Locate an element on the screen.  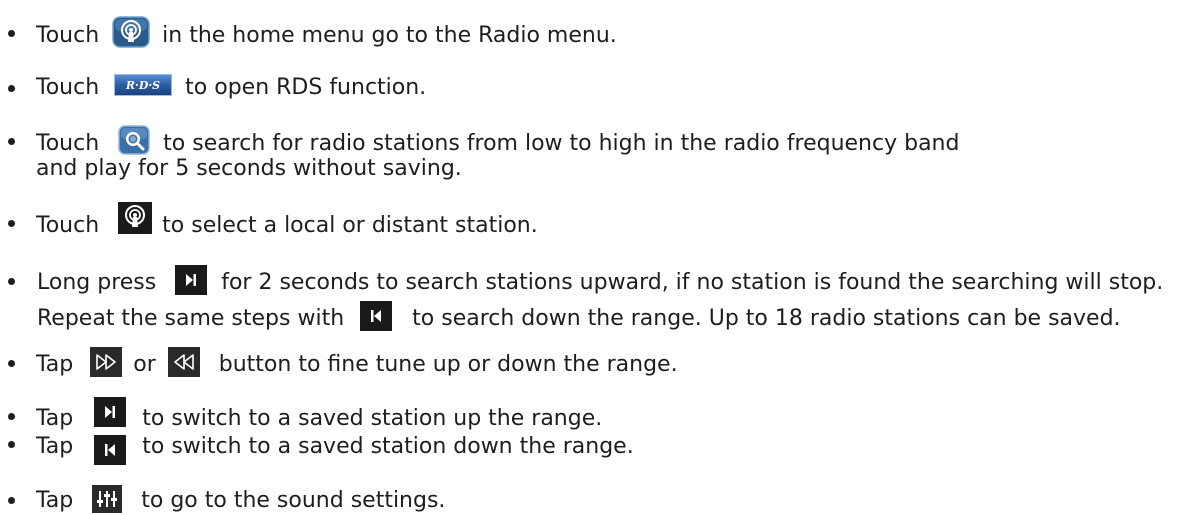
instruction-text: to go to the sound settings. is located at coordinates (293, 500).